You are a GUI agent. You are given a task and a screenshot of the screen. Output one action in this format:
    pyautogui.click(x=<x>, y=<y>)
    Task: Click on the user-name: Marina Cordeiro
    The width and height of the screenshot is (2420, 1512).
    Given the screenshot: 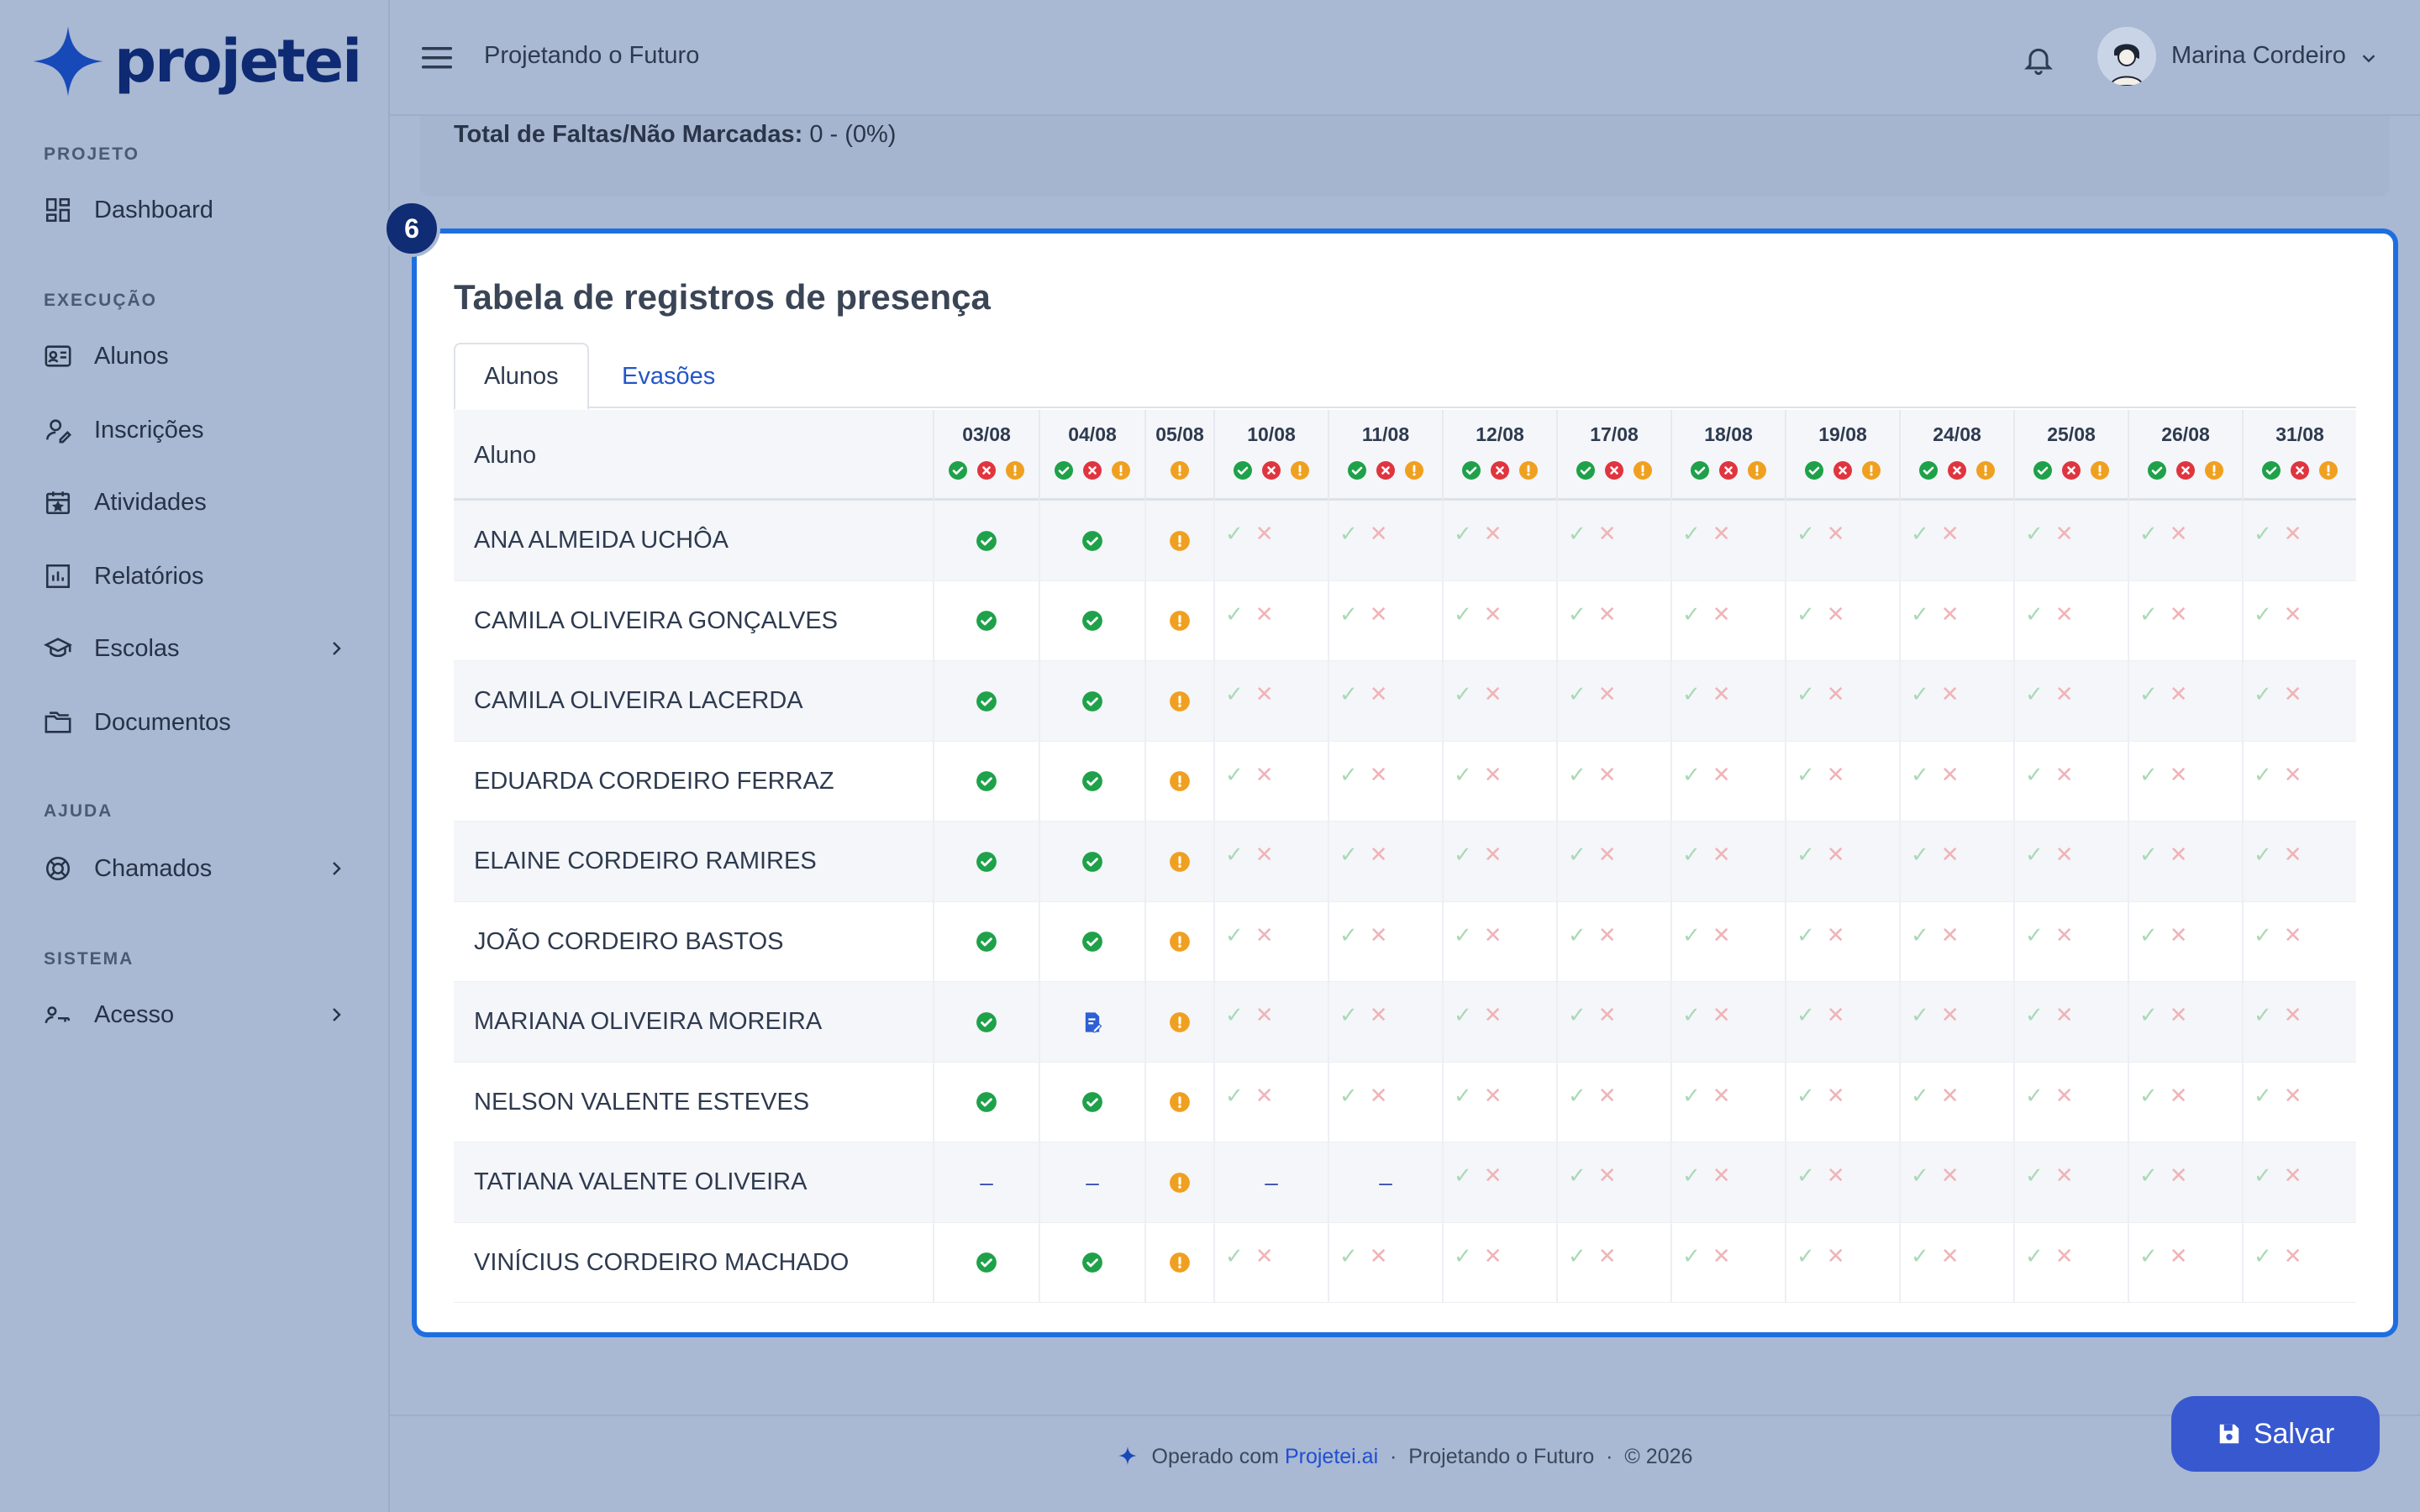 What is the action you would take?
    pyautogui.click(x=2258, y=56)
    